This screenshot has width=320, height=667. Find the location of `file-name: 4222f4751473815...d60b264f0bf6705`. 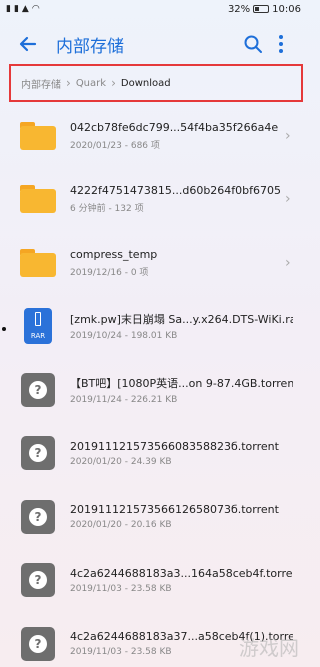

file-name: 4222f4751473815...d60b264f0bf6705 is located at coordinates (176, 191).